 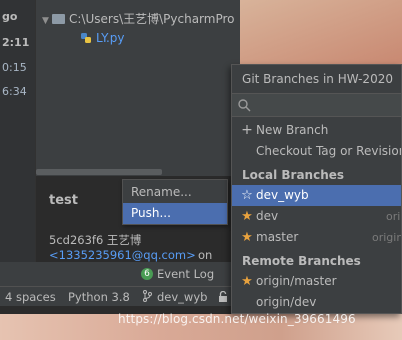 I want to click on tree-folder-row: ▼ C:\Users\王艺博\PycharmPro, so click(x=138, y=18).